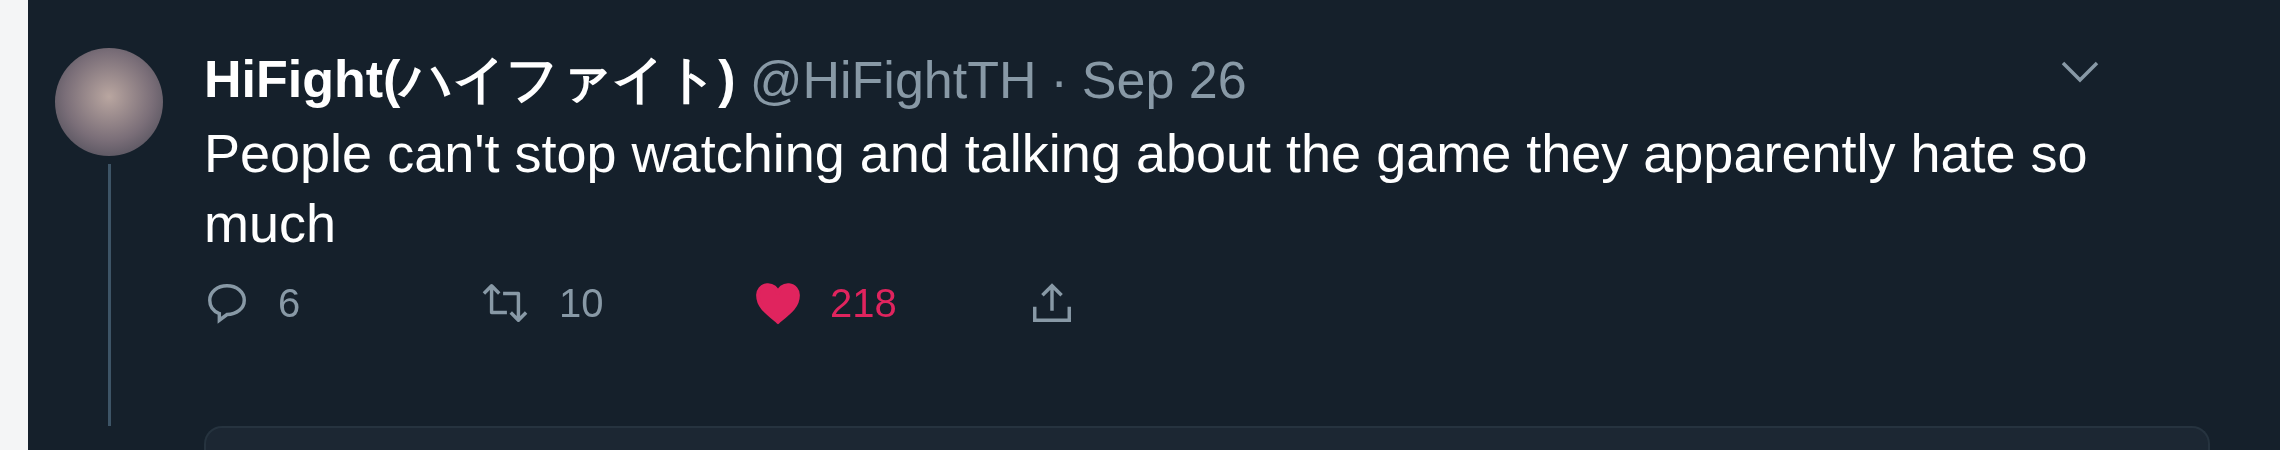  I want to click on reply-button: 6, so click(341, 303).